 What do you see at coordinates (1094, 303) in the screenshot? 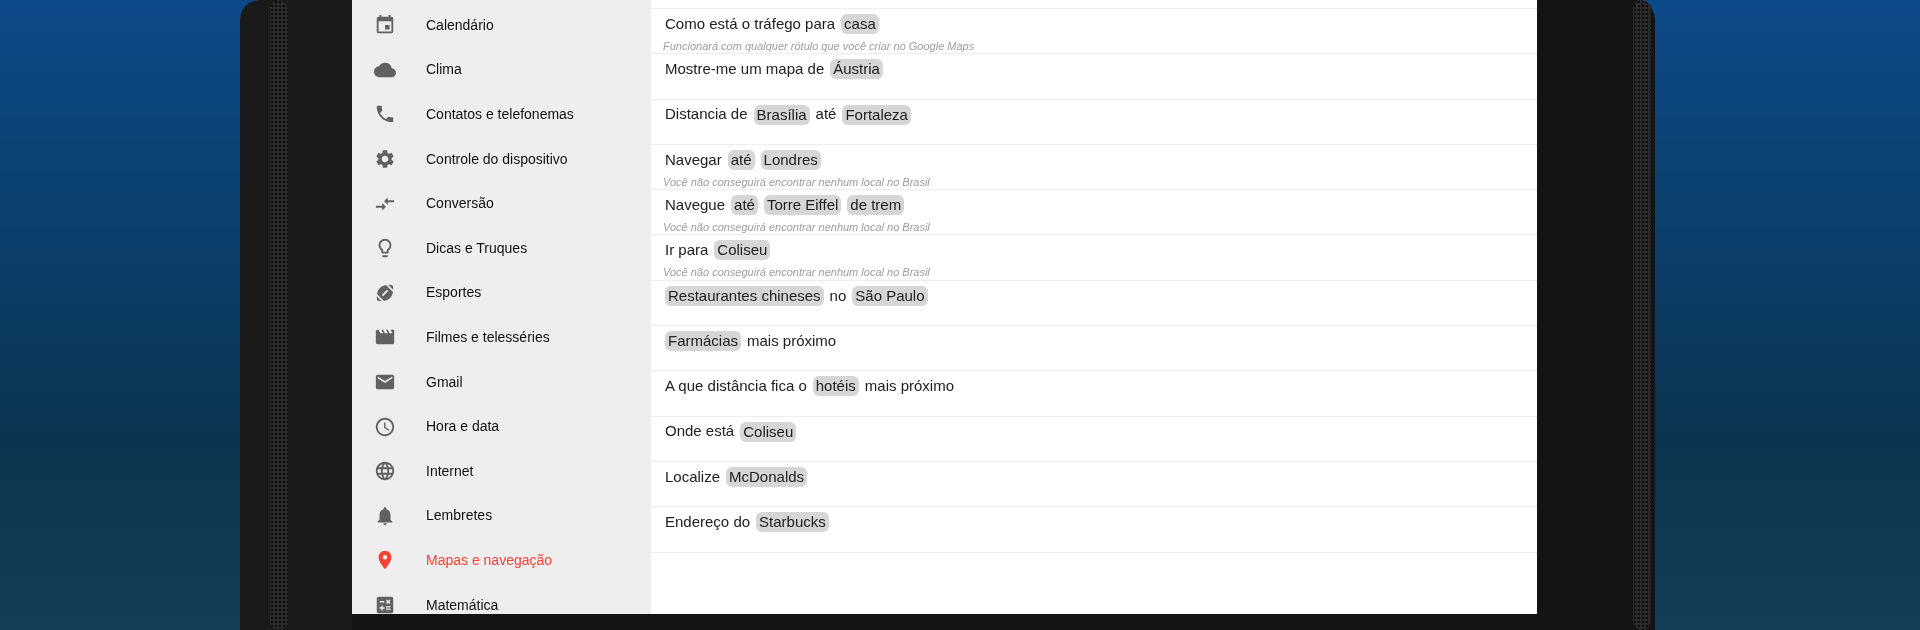
I see `query-row: Restaurantes chineses no São Paulo` at bounding box center [1094, 303].